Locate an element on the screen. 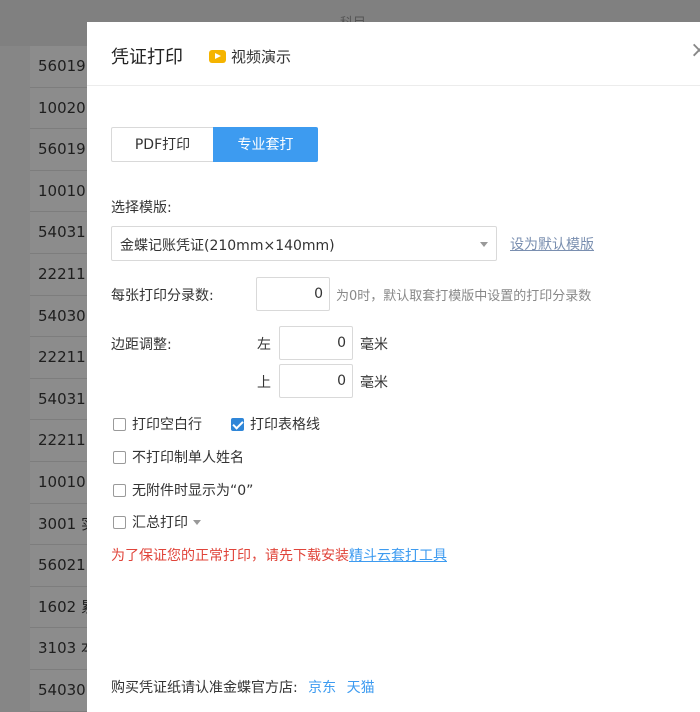  zero-attachment-checkbox is located at coordinates (119, 490).